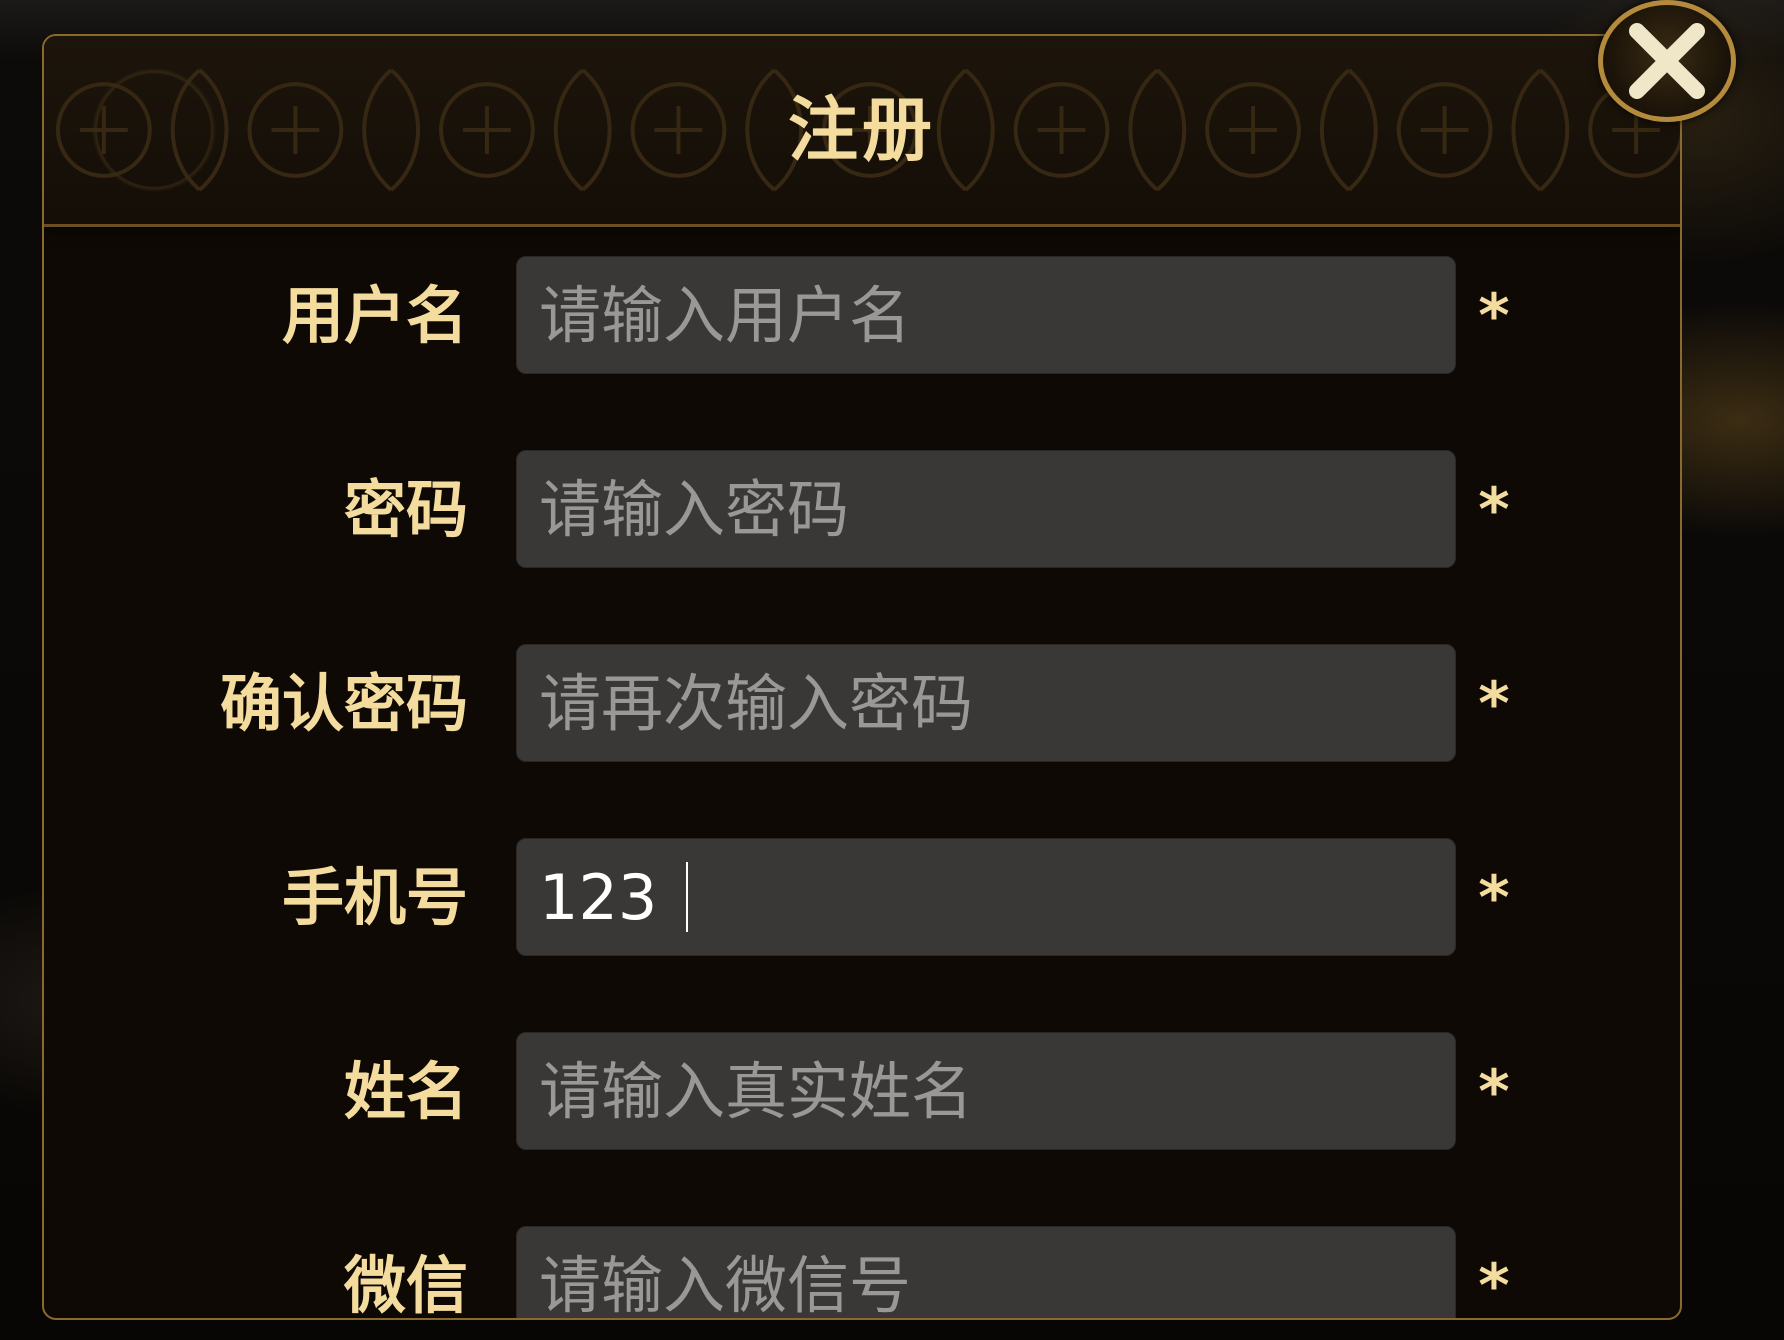  What do you see at coordinates (986, 509) in the screenshot?
I see `password-input` at bounding box center [986, 509].